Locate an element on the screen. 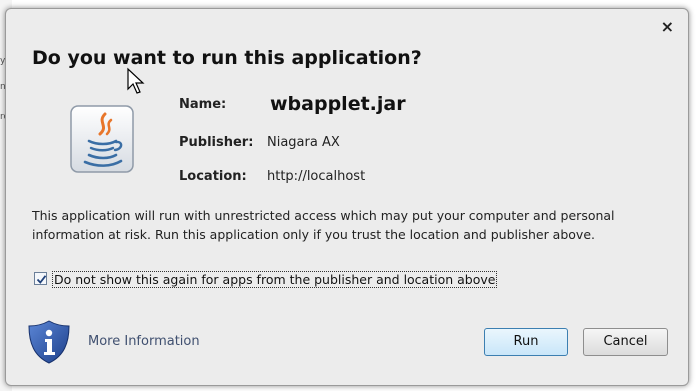  publisher-value: Niagara AX is located at coordinates (303, 142).